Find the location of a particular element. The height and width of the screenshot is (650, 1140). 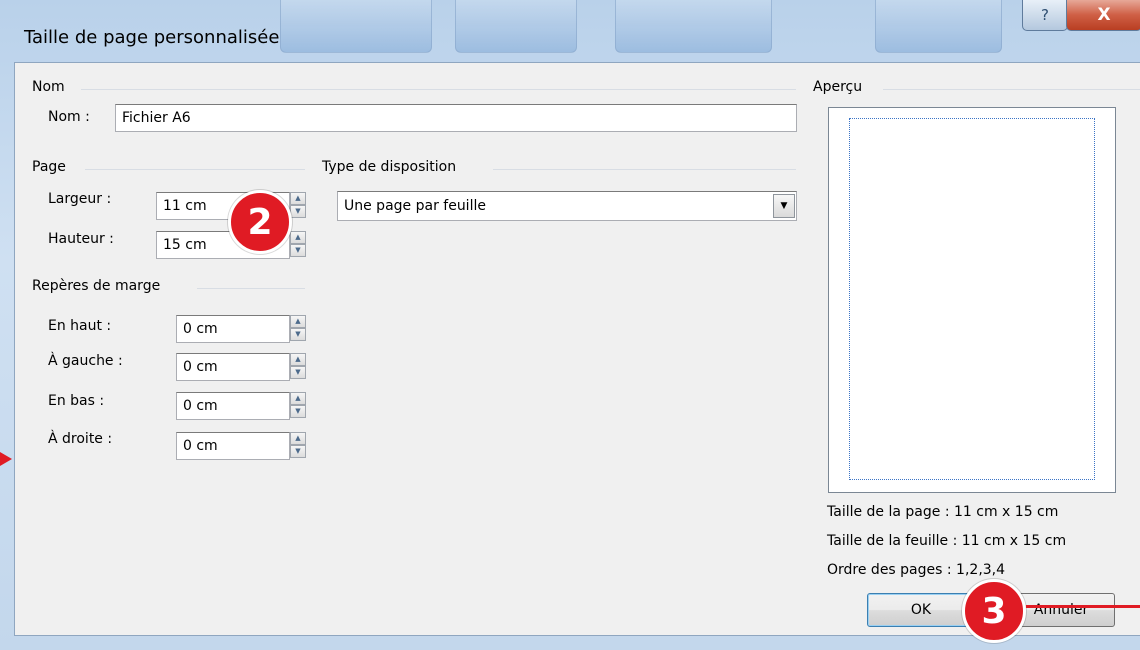

help-icon: ? is located at coordinates (1045, 15).